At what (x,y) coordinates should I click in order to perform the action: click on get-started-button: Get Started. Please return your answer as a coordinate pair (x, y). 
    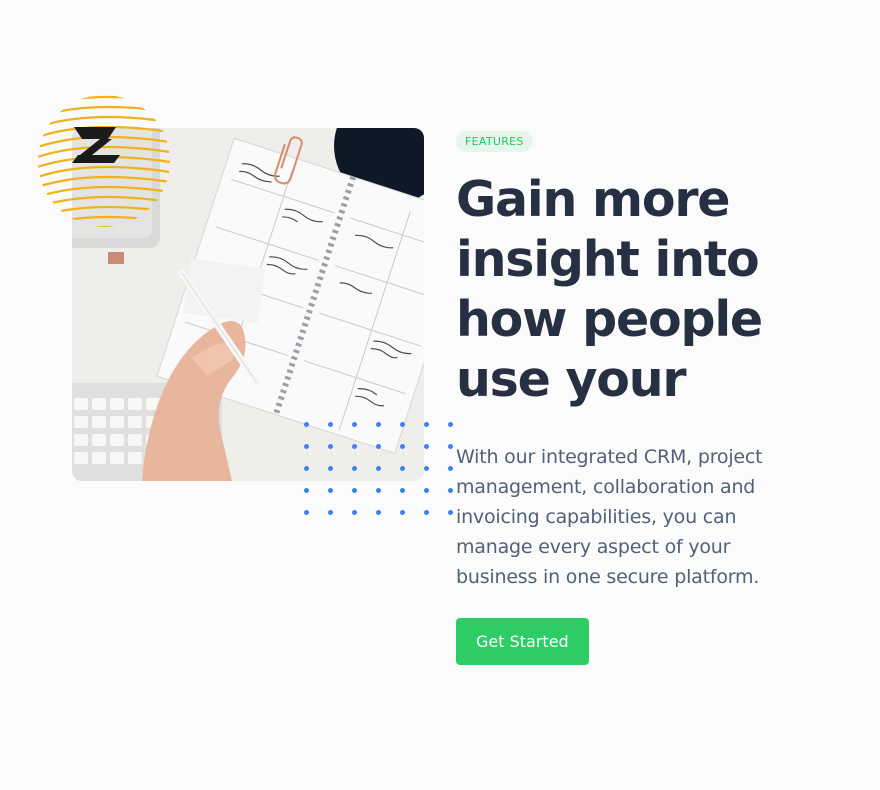
    Looking at the image, I should click on (522, 641).